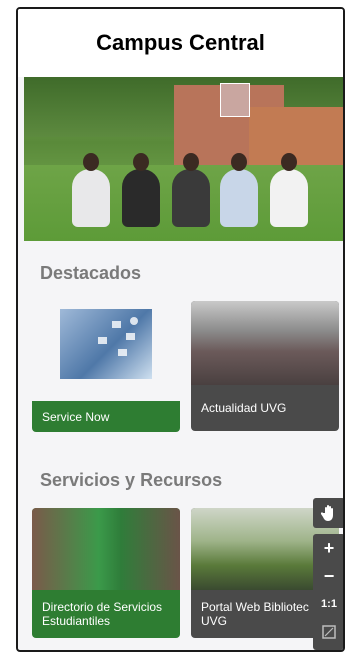 This screenshot has height=655, width=347. What do you see at coordinates (118, 336) in the screenshot?
I see `network-icon` at bounding box center [118, 336].